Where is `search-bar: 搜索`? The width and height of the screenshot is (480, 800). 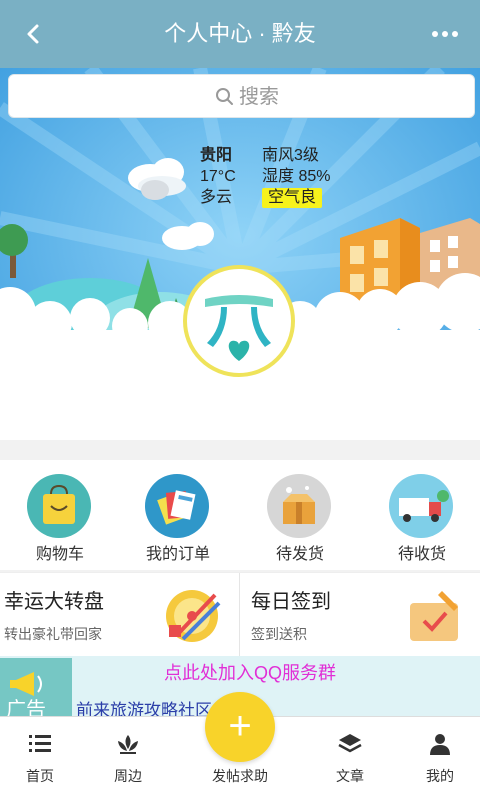
search-bar: 搜索 is located at coordinates (241, 96).